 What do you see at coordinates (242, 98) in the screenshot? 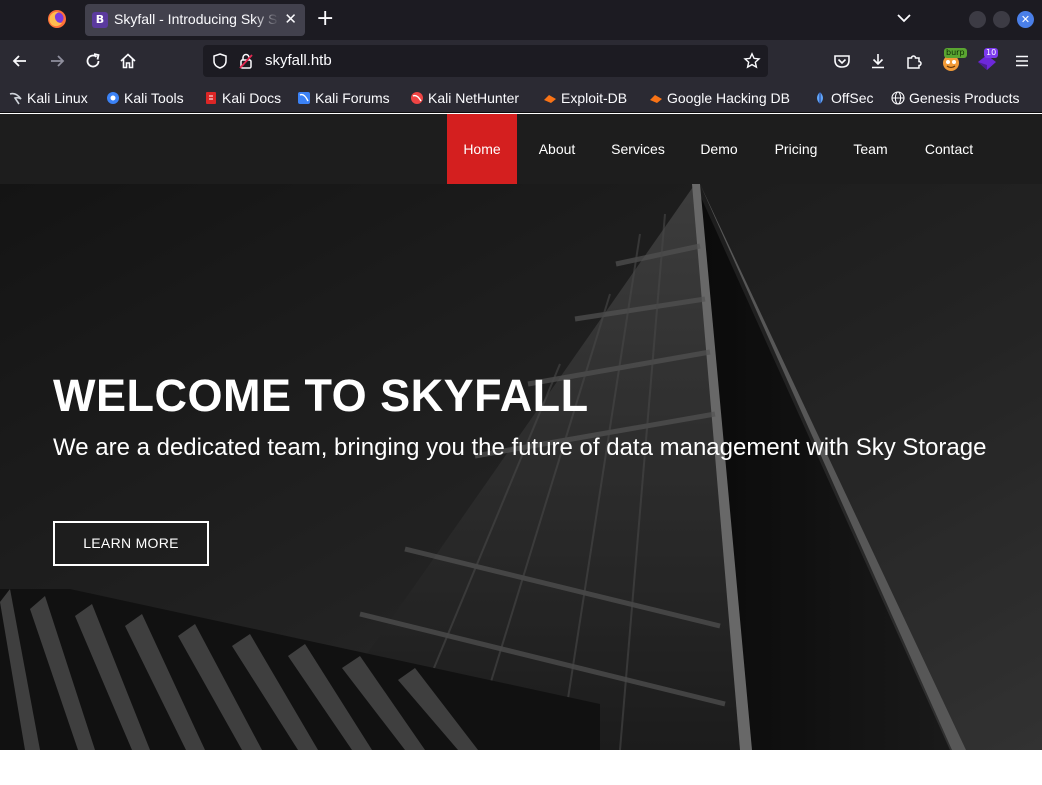
I see `bookmark-kali-docs: Kali Docs` at bounding box center [242, 98].